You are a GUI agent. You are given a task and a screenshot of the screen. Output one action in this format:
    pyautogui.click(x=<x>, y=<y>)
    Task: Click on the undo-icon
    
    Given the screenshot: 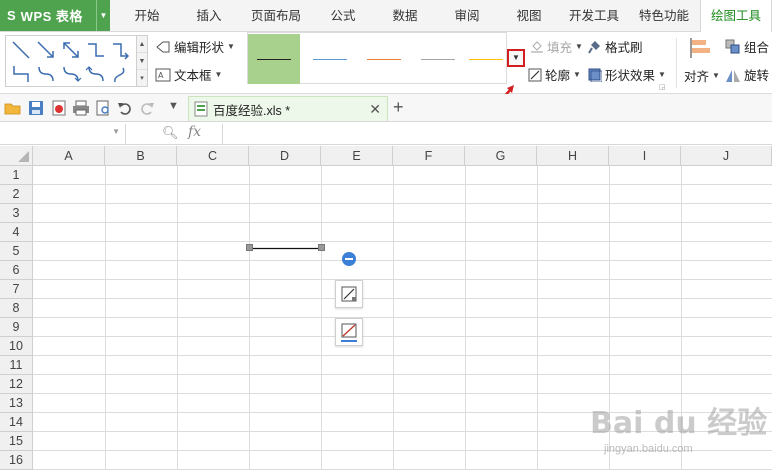 What is the action you would take?
    pyautogui.click(x=125, y=108)
    